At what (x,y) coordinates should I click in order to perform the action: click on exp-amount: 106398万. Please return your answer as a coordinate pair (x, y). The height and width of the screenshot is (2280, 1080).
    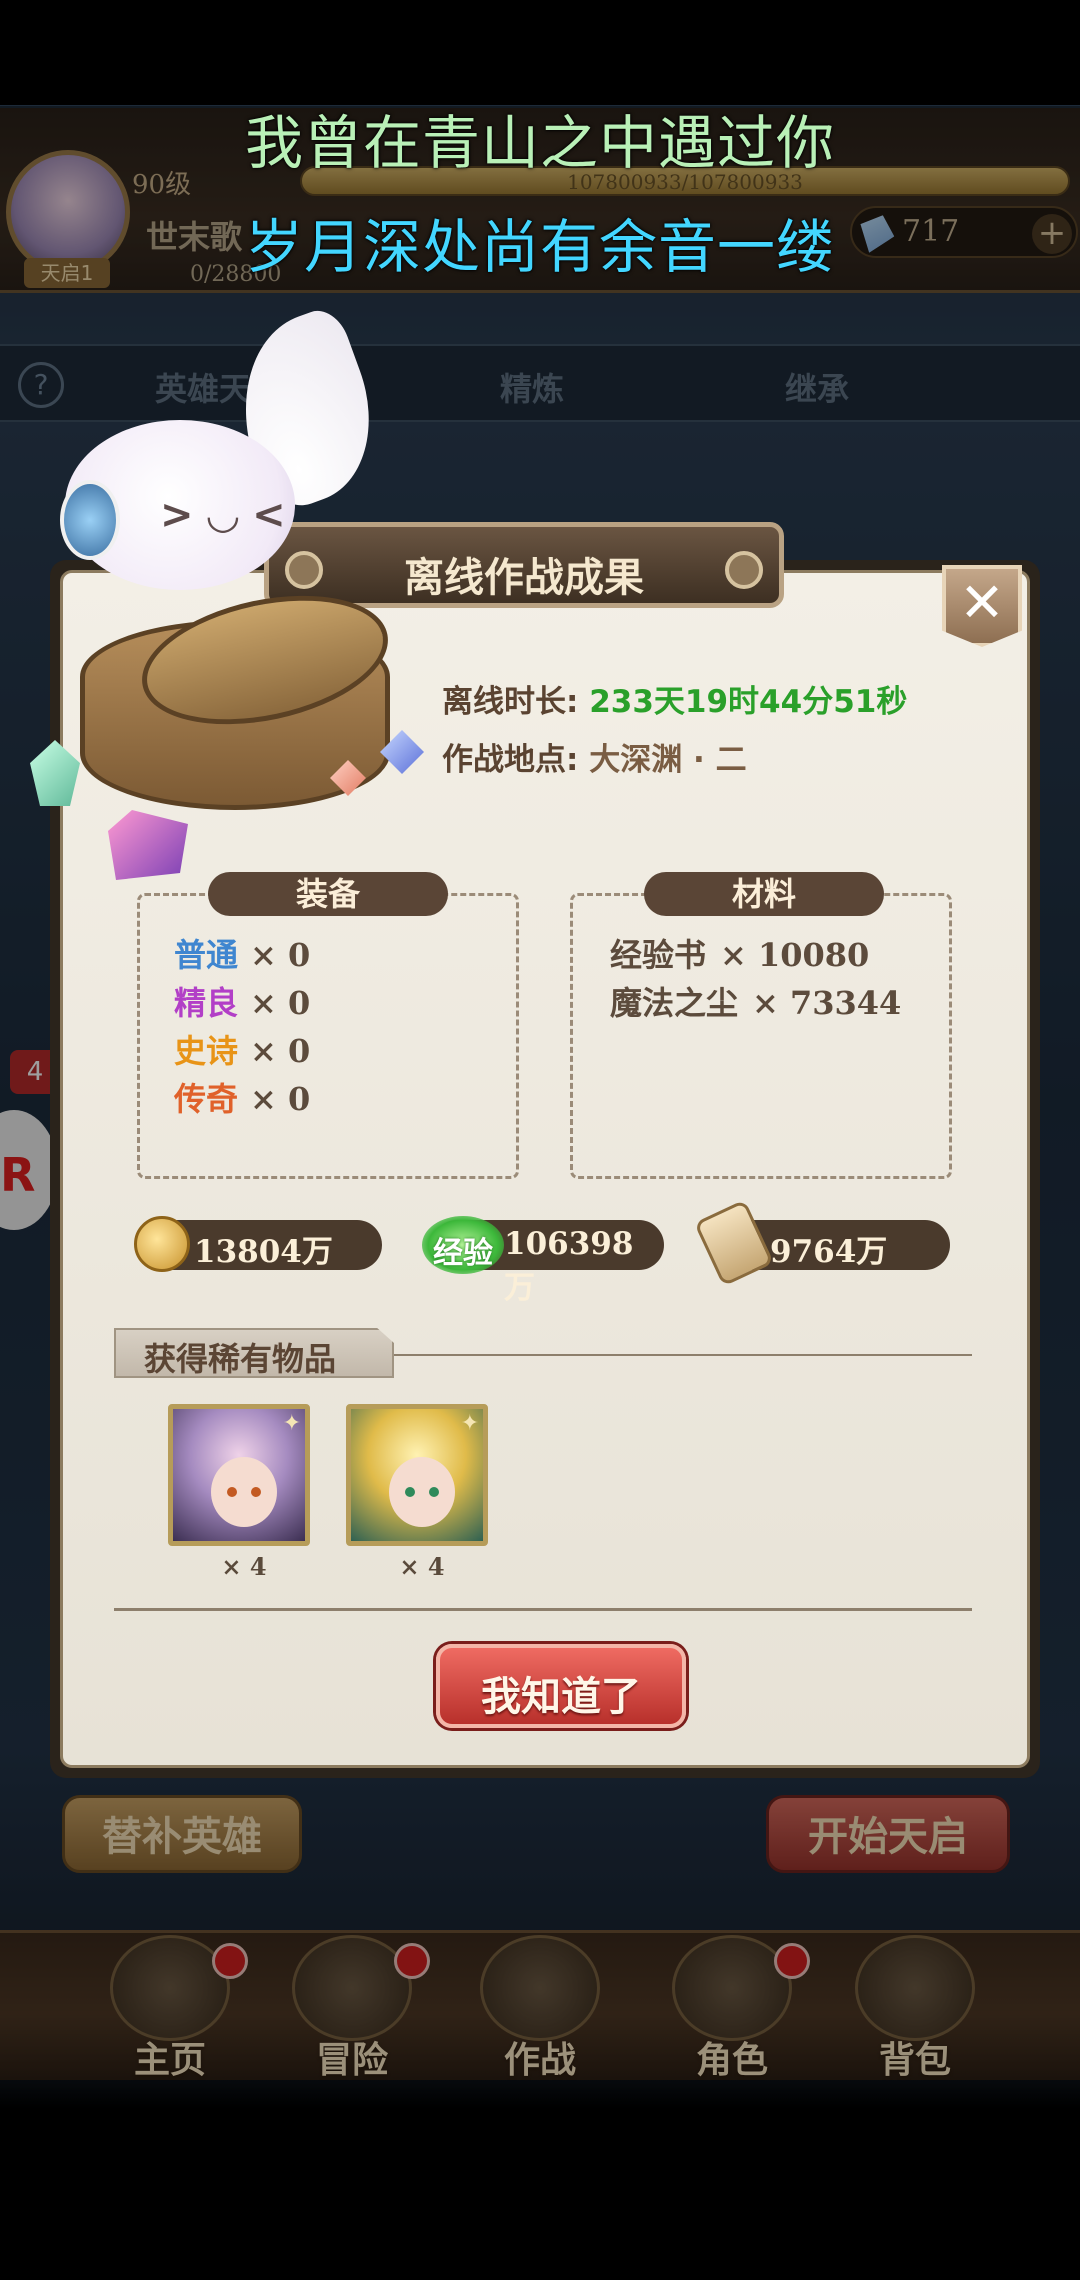
    Looking at the image, I should click on (569, 1266).